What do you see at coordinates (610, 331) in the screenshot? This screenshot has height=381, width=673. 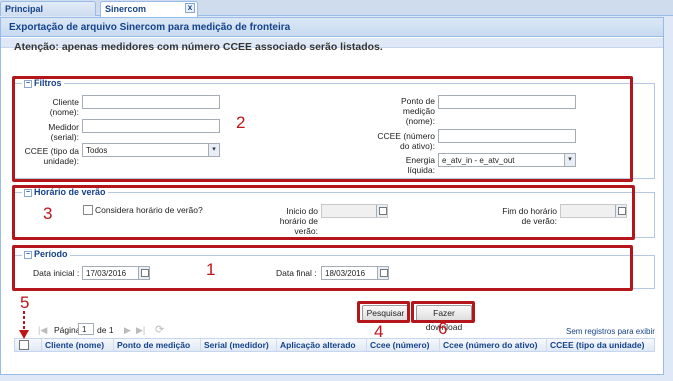 I see `empty-grid-text: Sem registros para exibir` at bounding box center [610, 331].